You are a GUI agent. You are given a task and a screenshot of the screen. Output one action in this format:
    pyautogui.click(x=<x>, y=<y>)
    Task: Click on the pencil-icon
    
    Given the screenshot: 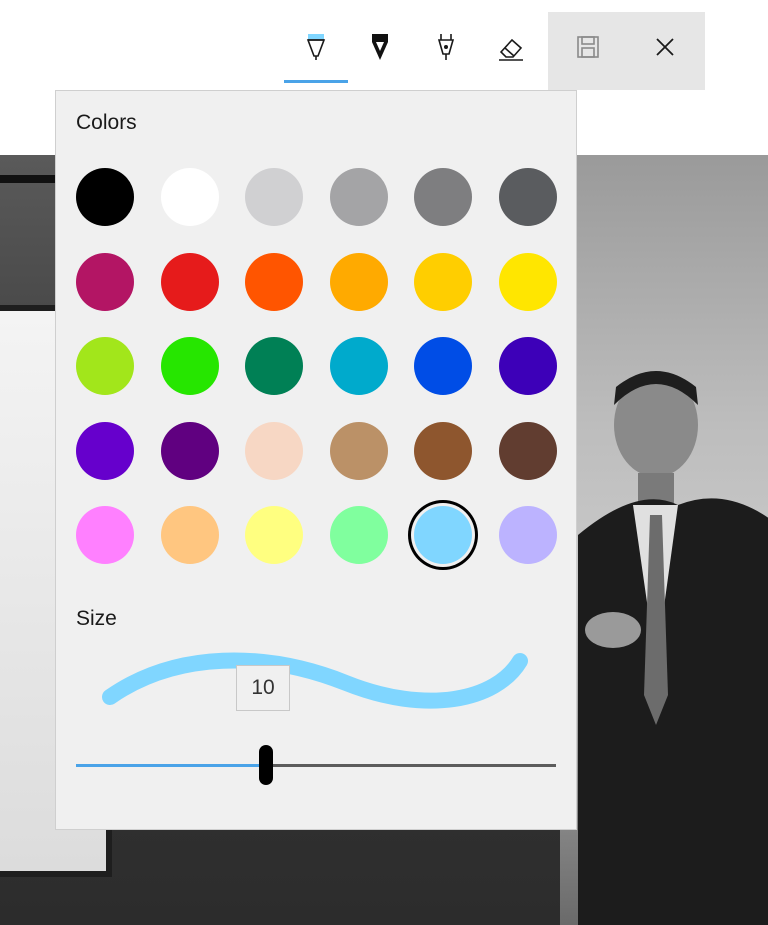 What is the action you would take?
    pyautogui.click(x=380, y=47)
    